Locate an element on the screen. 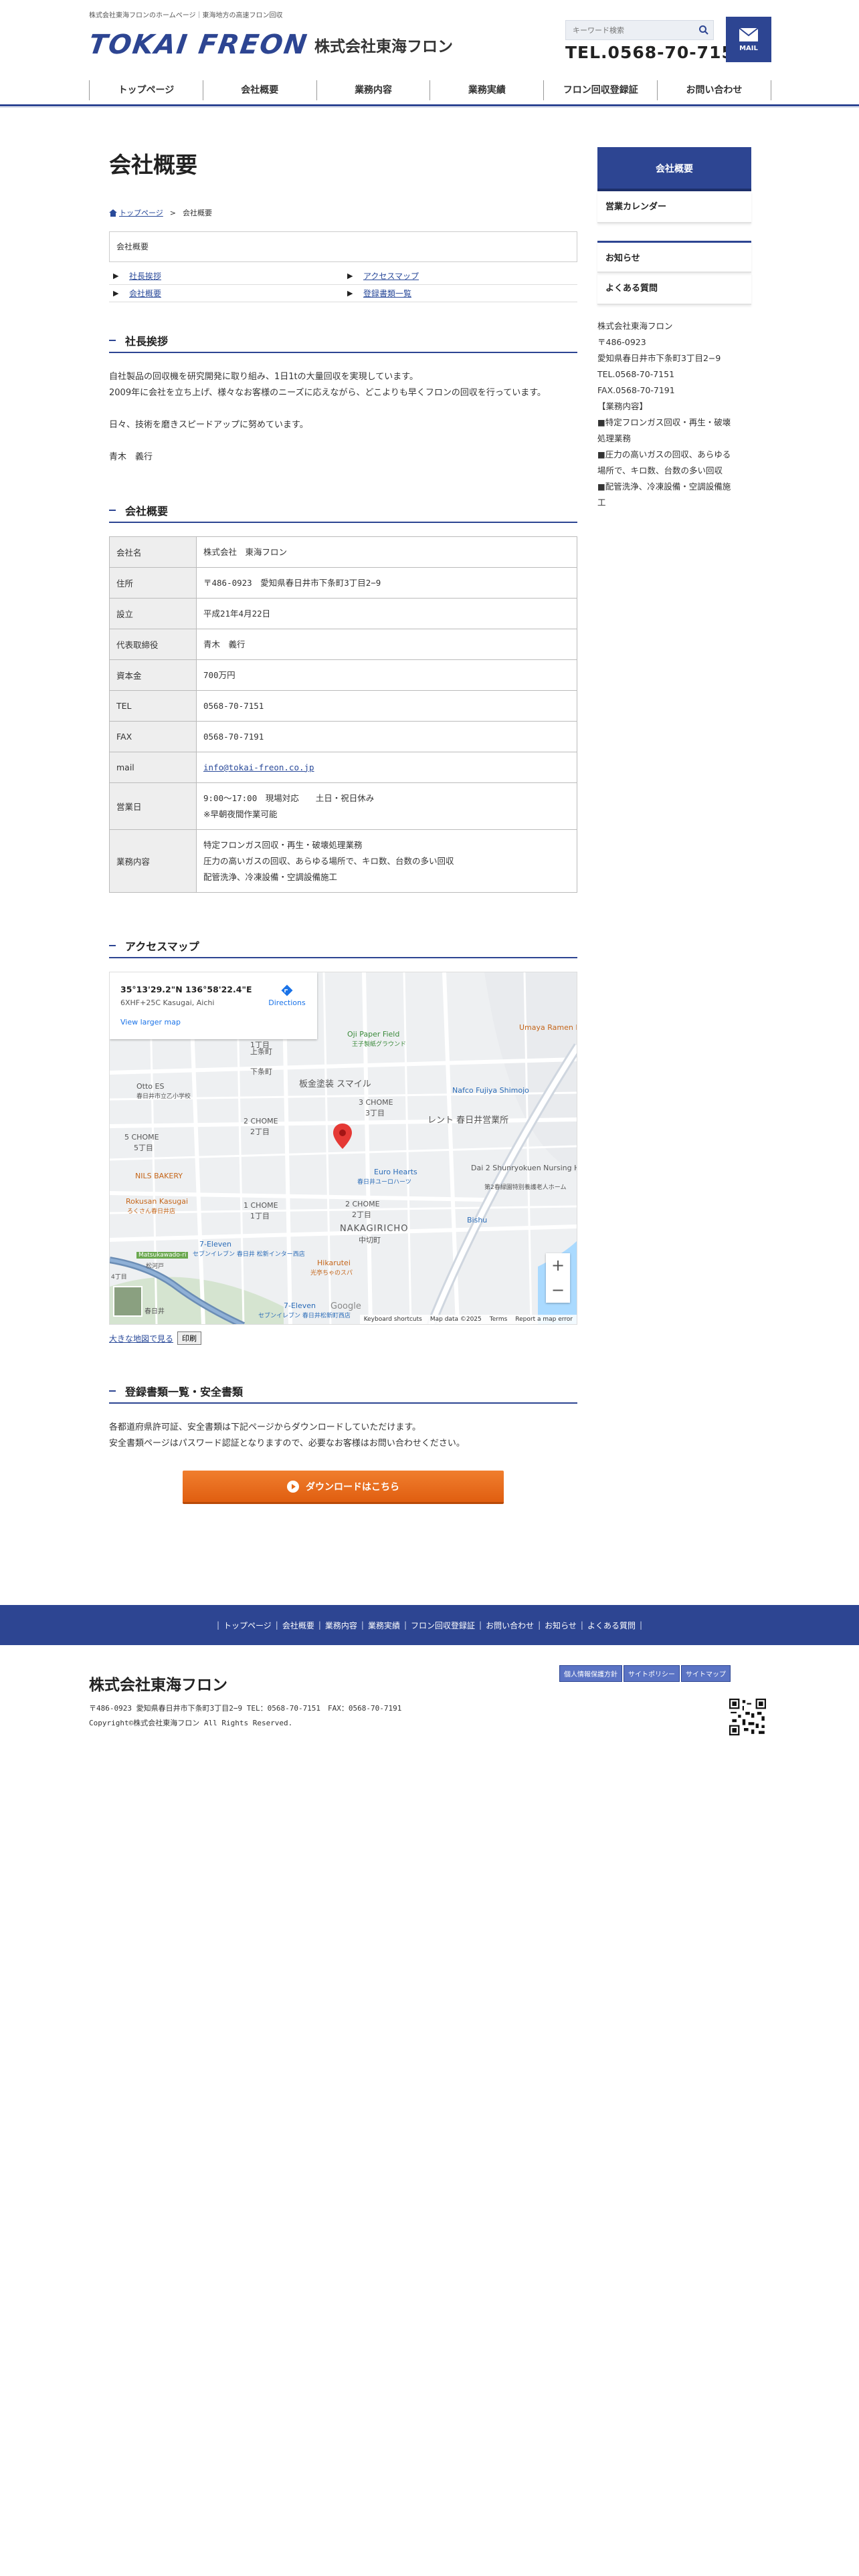 Image resolution: width=859 pixels, height=2576 pixels. sidebar-company-button: 会社概要 is located at coordinates (674, 169).